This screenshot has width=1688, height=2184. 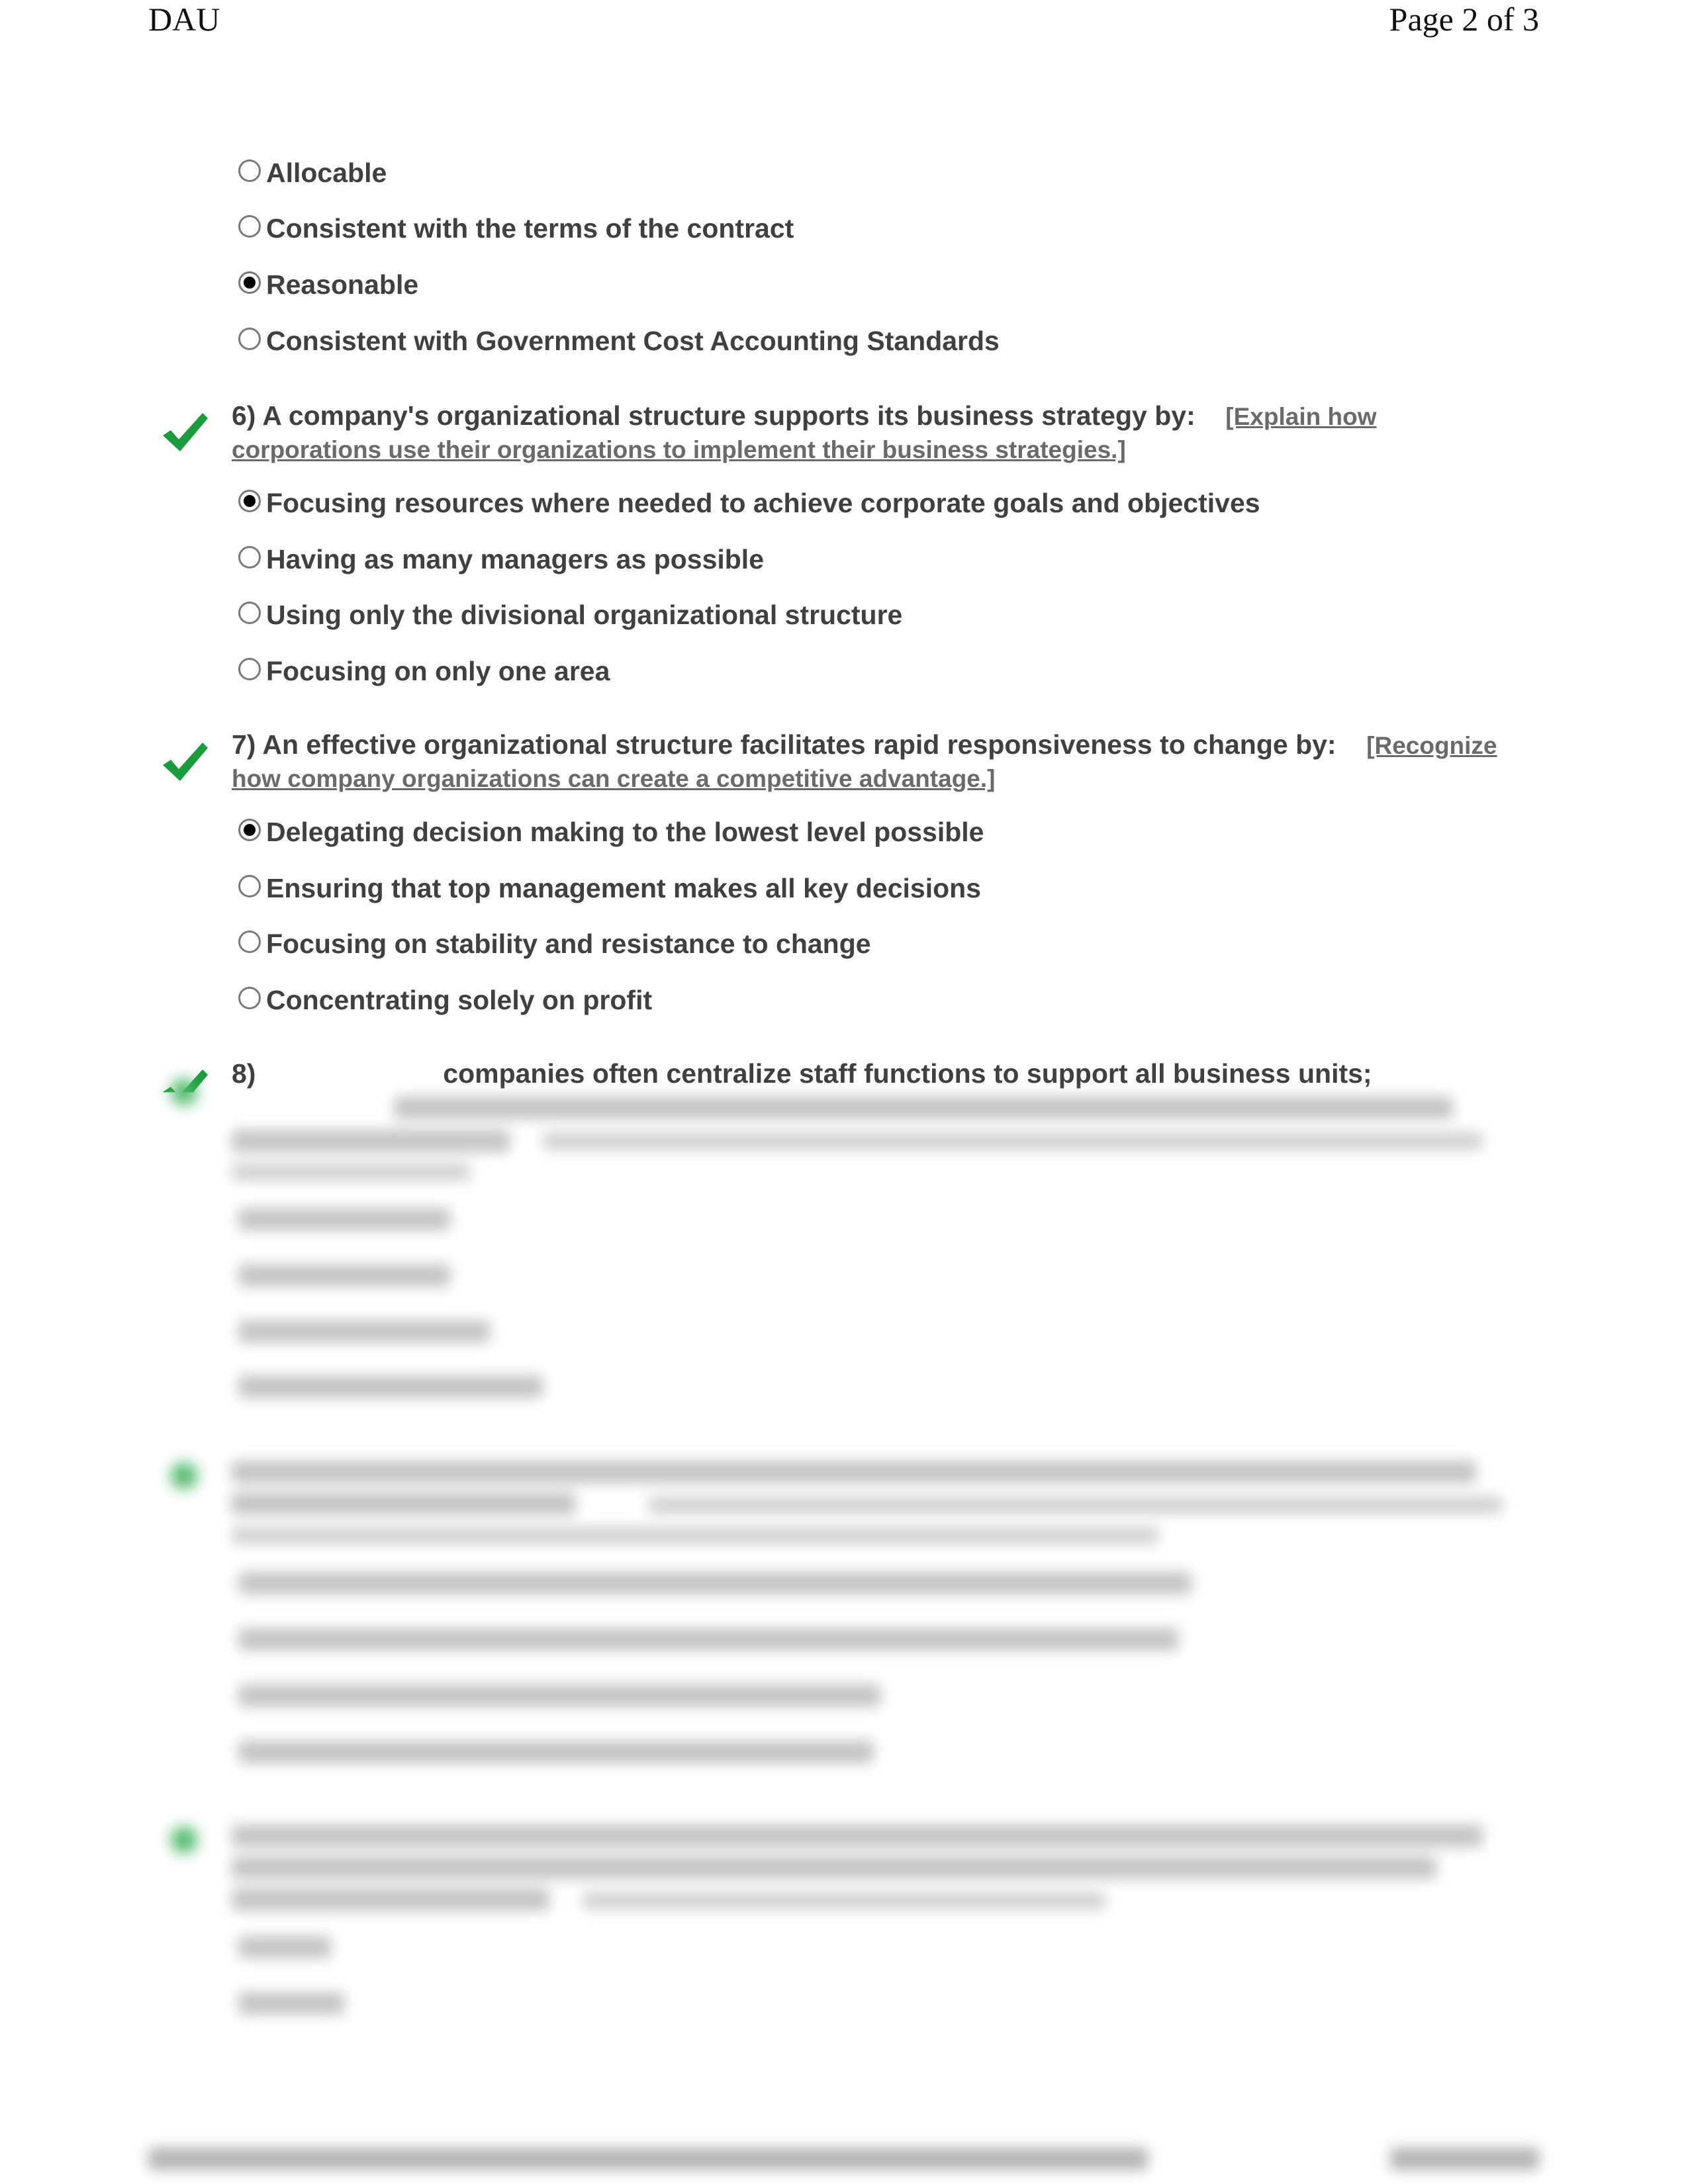 I want to click on q5-option-1: Allocable, so click(x=312, y=173).